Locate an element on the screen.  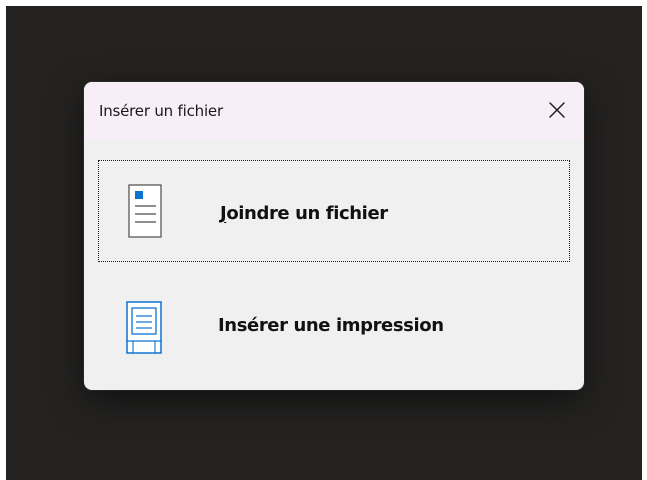
attach-file-label: Joindre un fichier is located at coordinates (304, 213).